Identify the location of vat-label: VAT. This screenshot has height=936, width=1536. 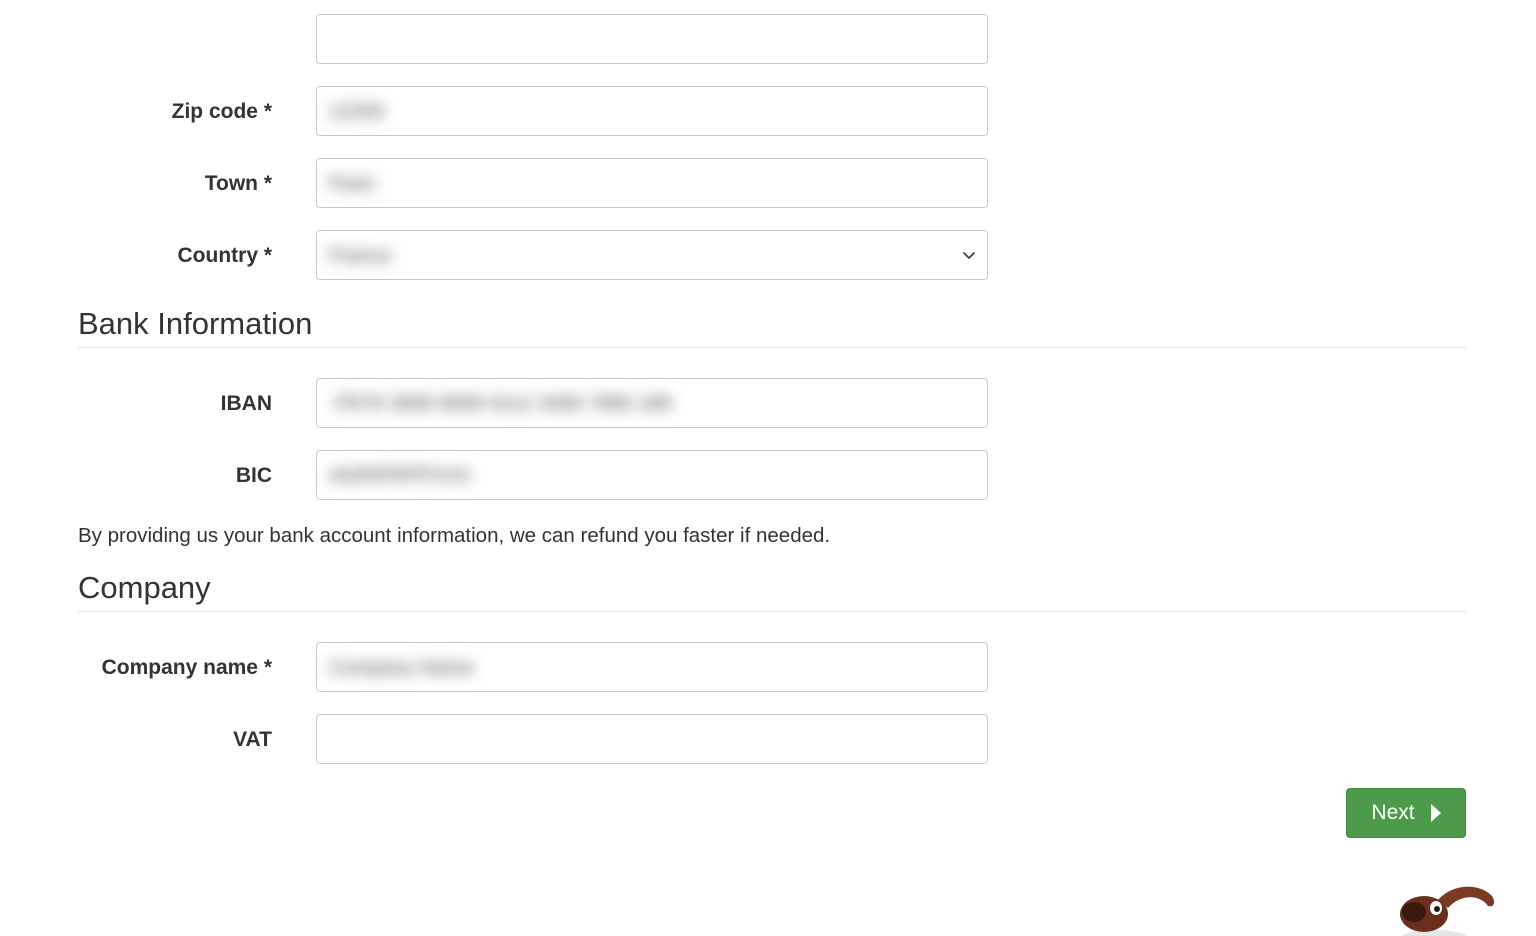
(252, 739).